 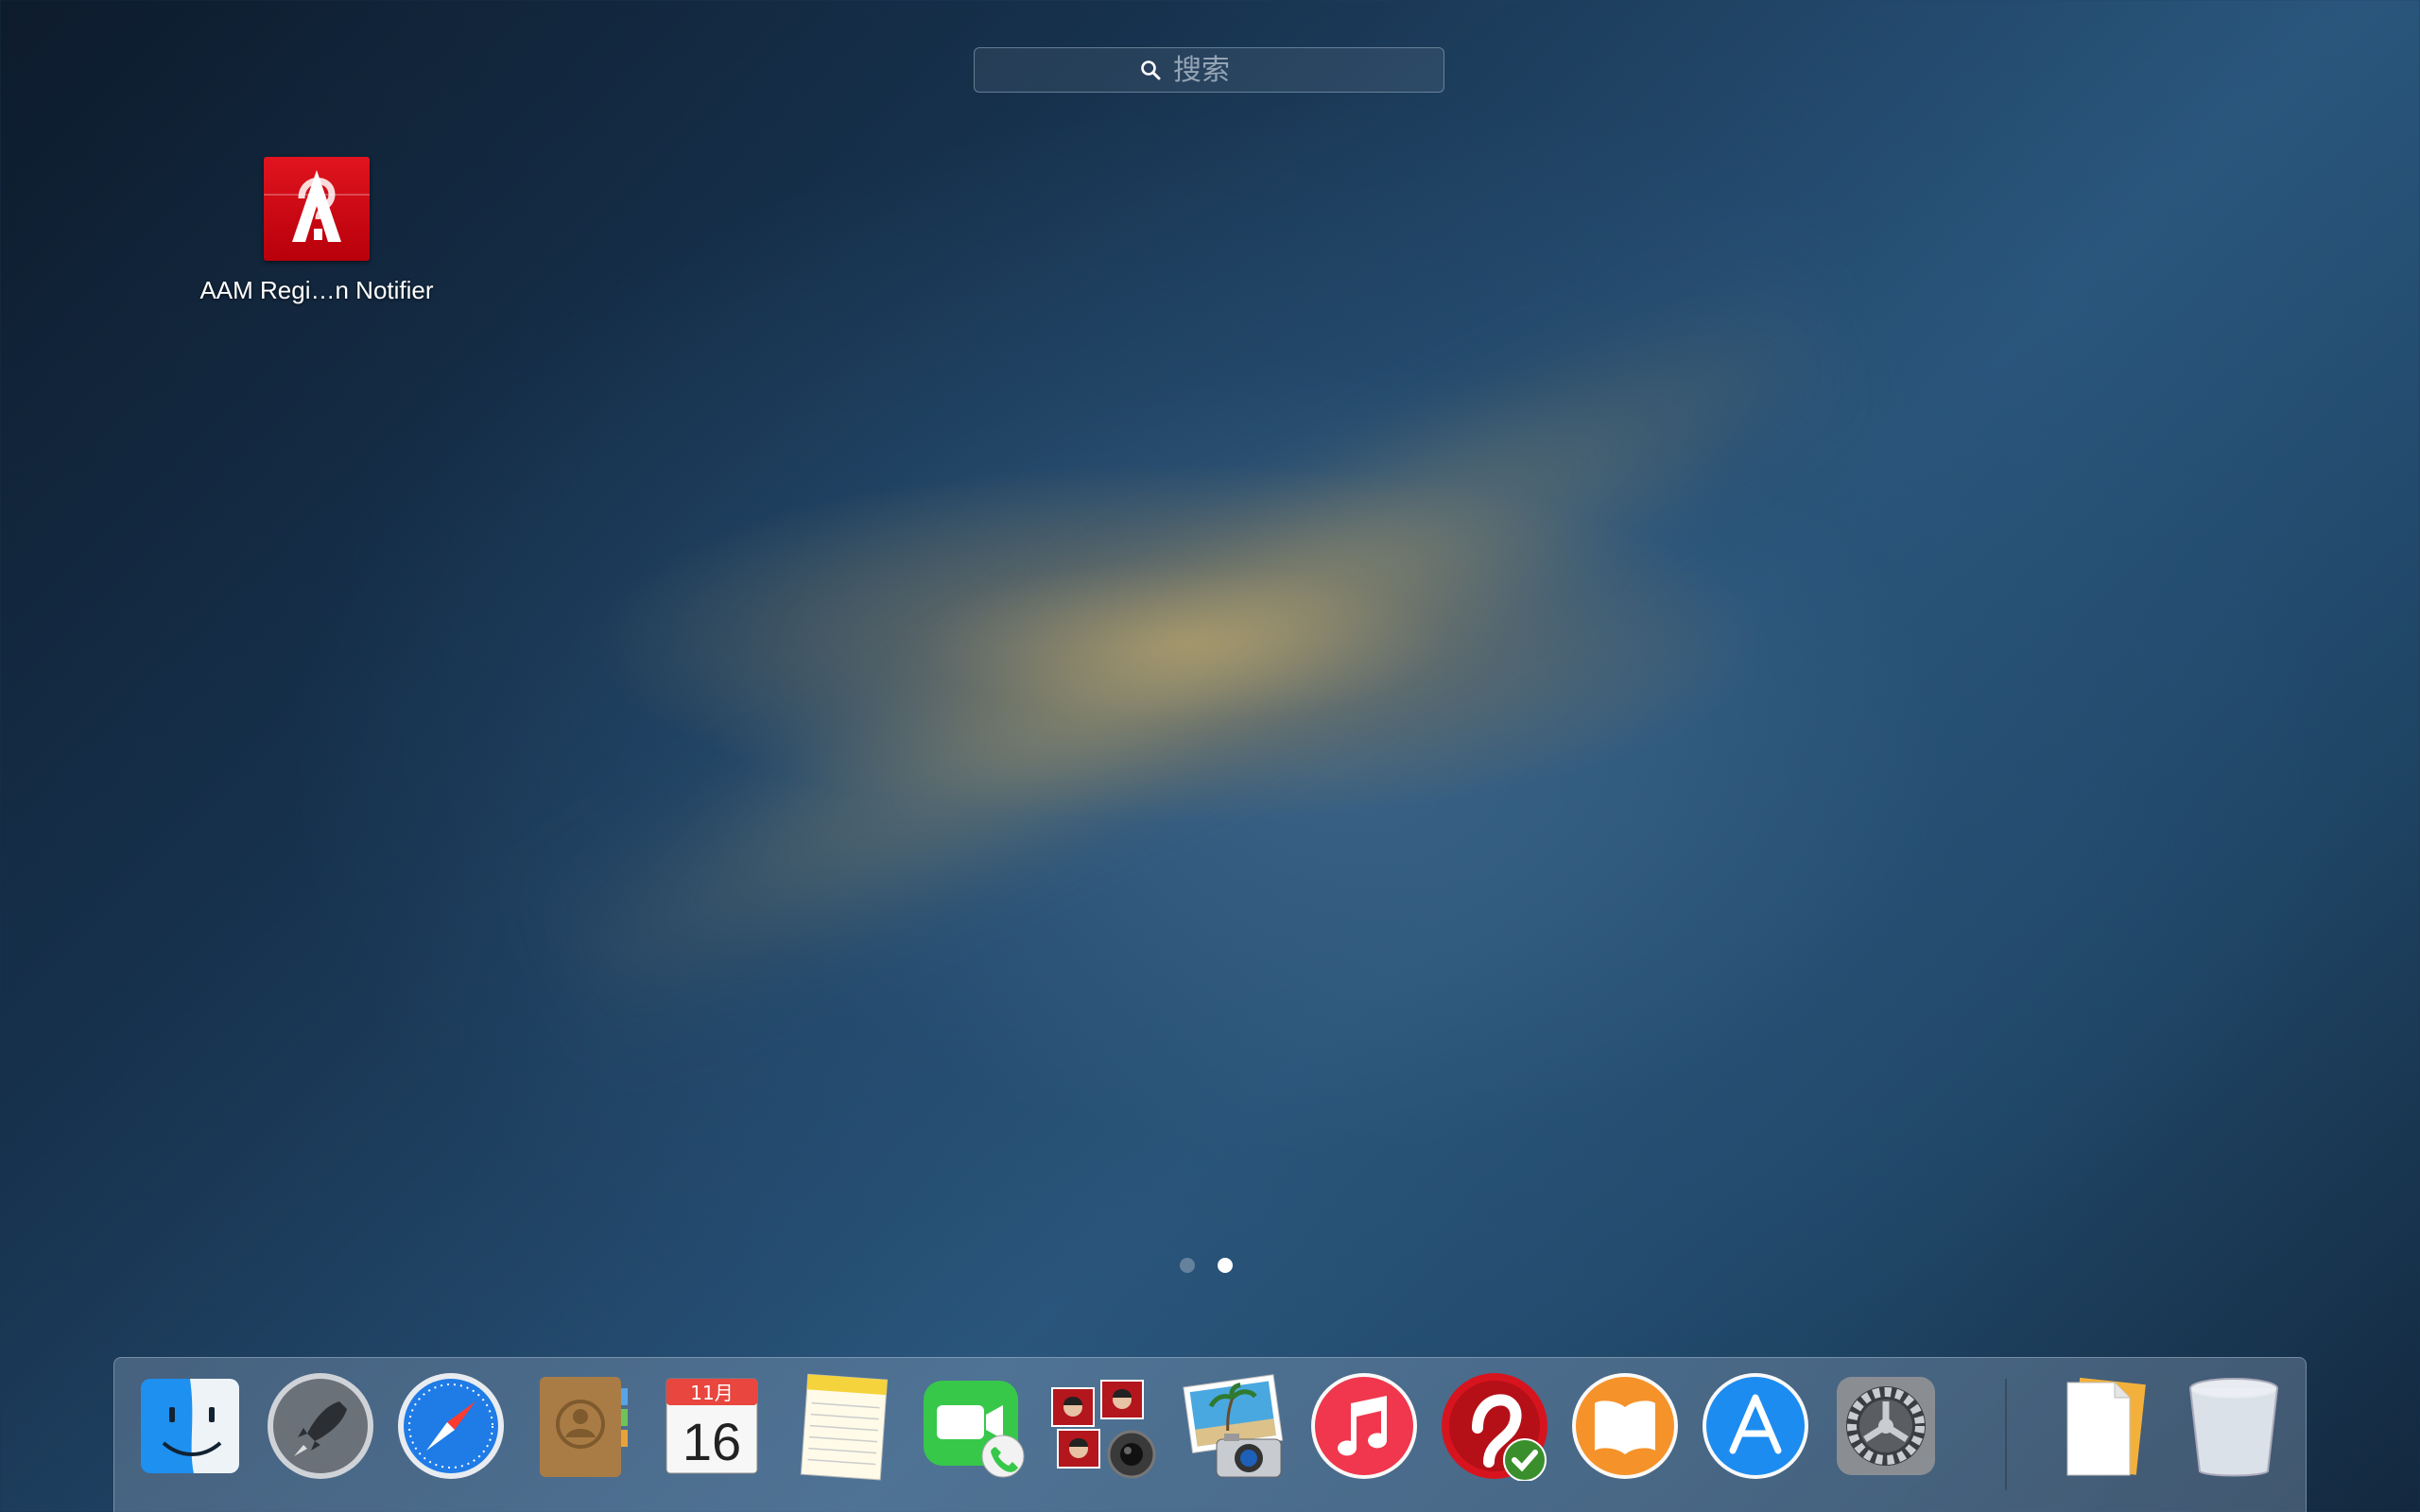 I want to click on dock: 11月 16, so click(x=1210, y=1434).